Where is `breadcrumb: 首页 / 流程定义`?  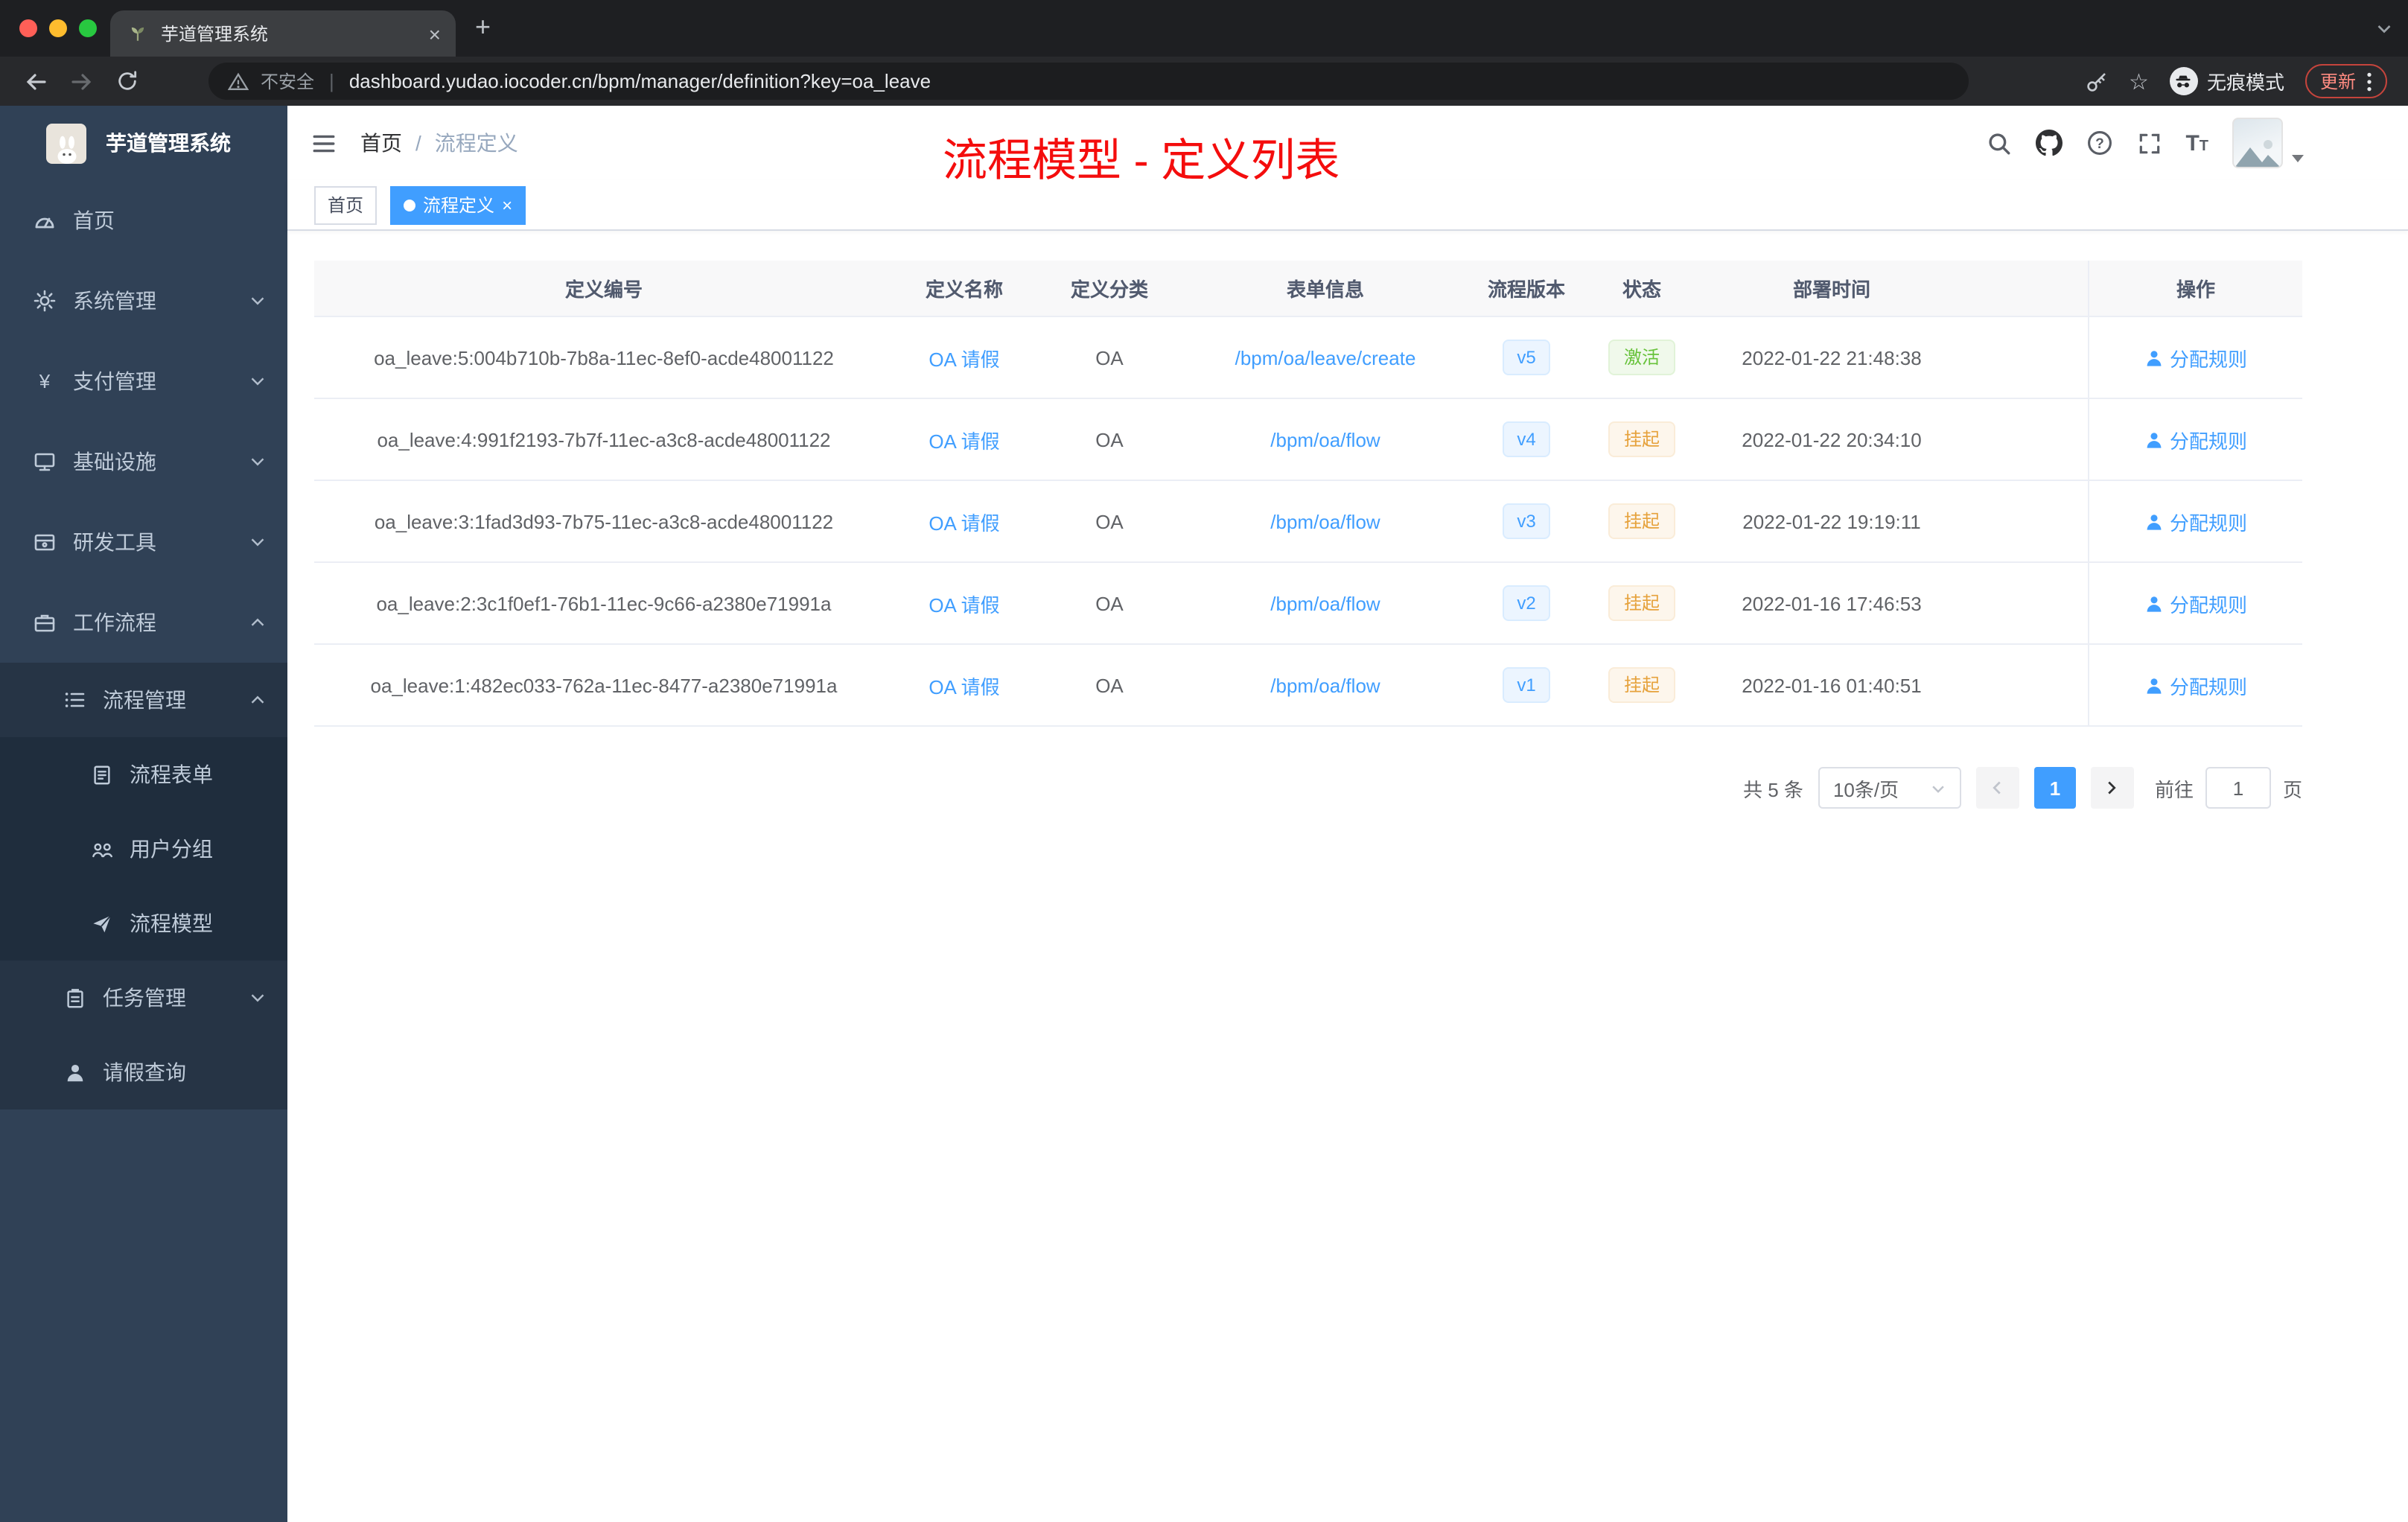 breadcrumb: 首页 / 流程定义 is located at coordinates (439, 143).